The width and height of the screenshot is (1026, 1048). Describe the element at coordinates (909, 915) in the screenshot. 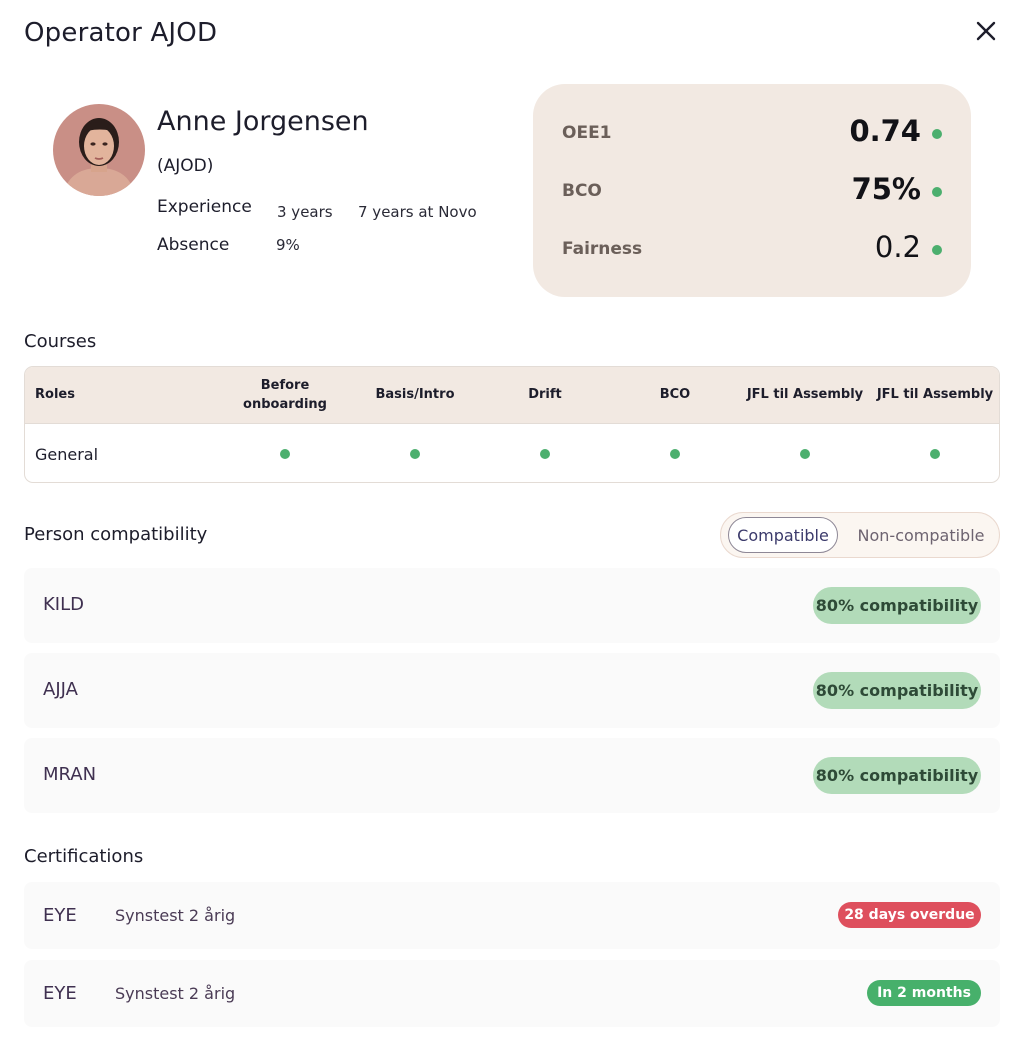

I see `status-badge: 28 days overdue` at that location.